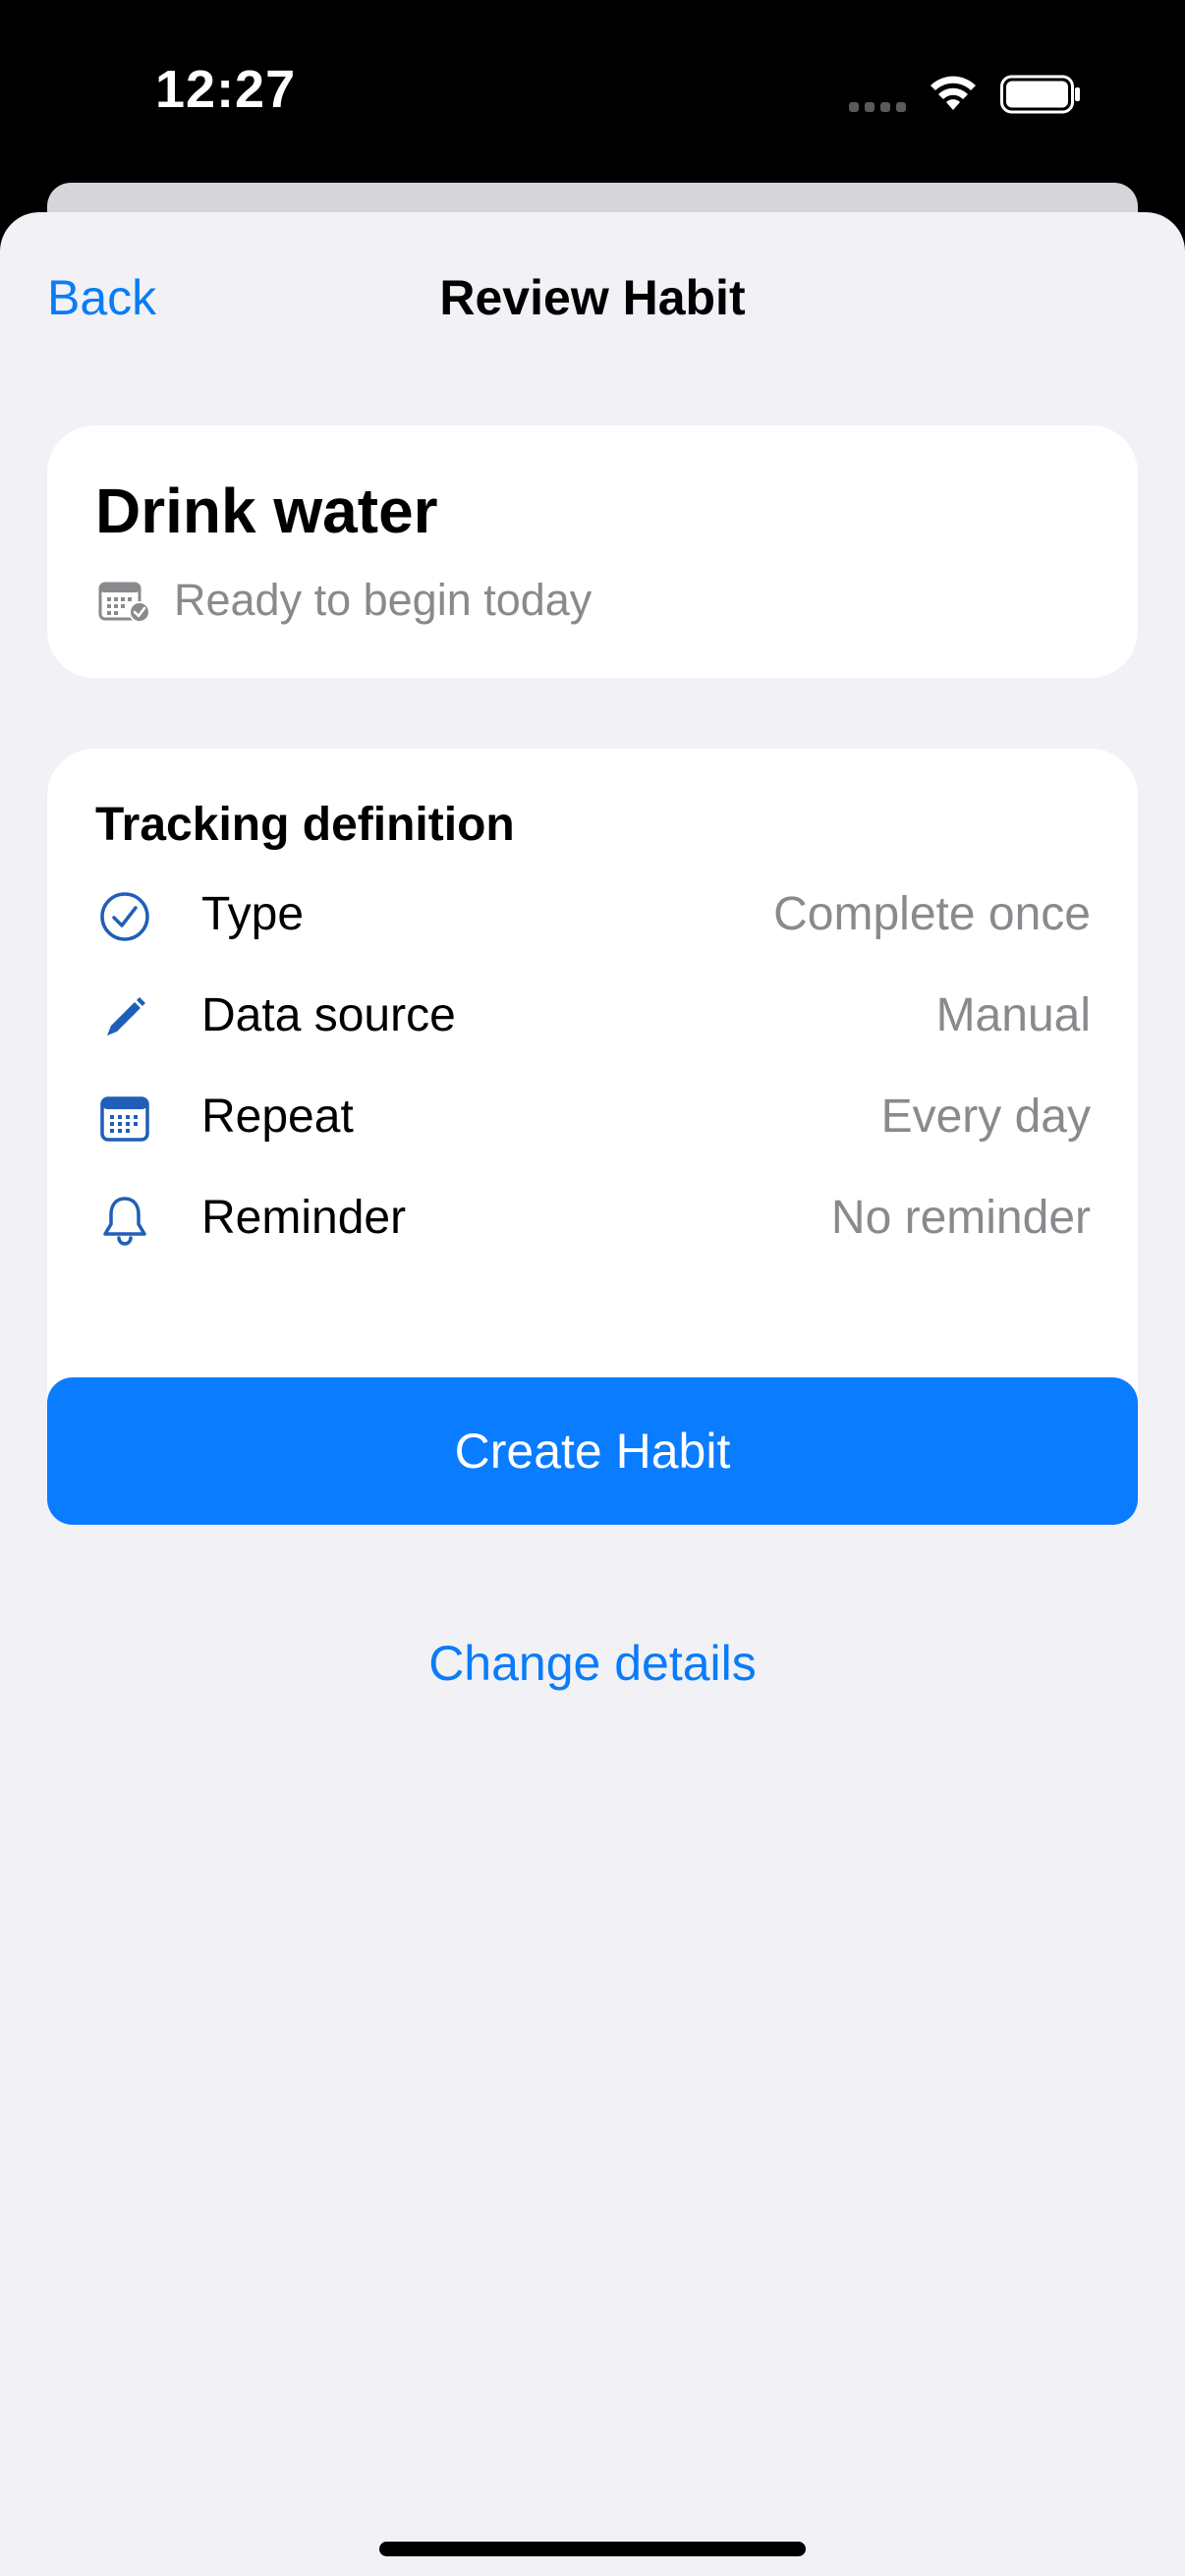 The image size is (1185, 2576). I want to click on cellular-signal-icon, so click(879, 107).